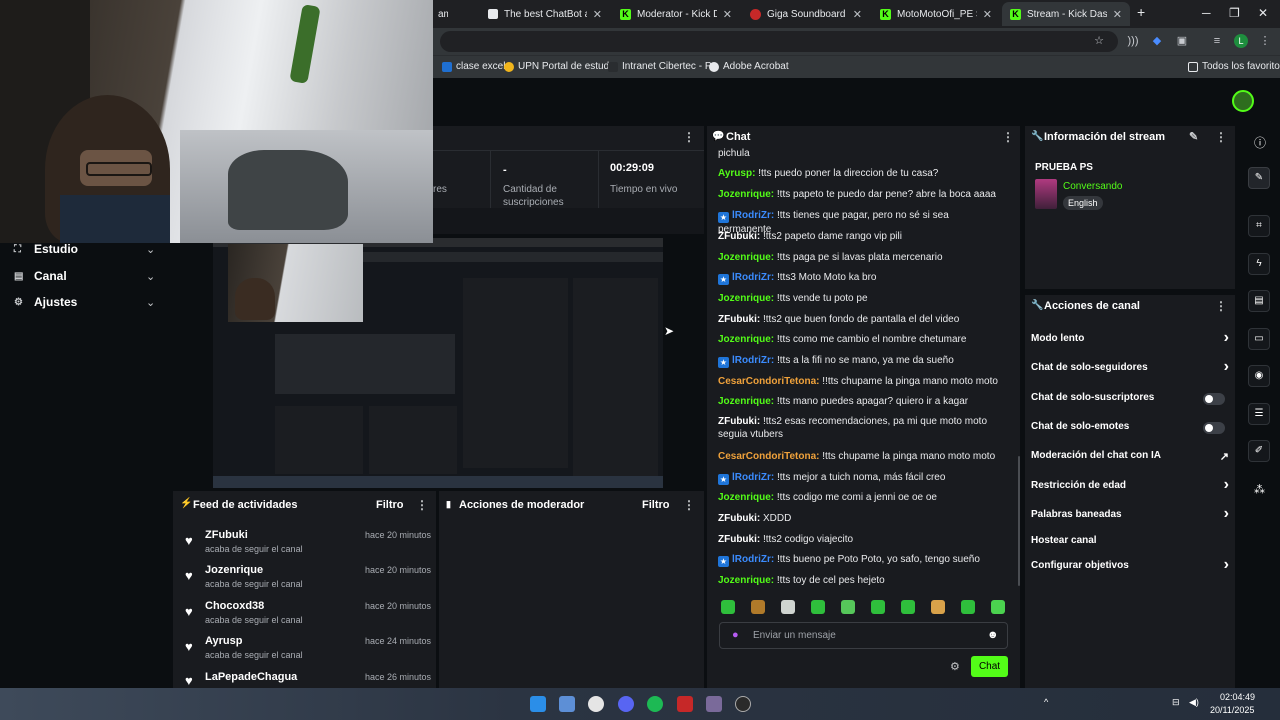 This screenshot has width=1280, height=720. What do you see at coordinates (45, 302) in the screenshot?
I see `sidebar-item-ajustes: ⚙ Ajustes` at bounding box center [45, 302].